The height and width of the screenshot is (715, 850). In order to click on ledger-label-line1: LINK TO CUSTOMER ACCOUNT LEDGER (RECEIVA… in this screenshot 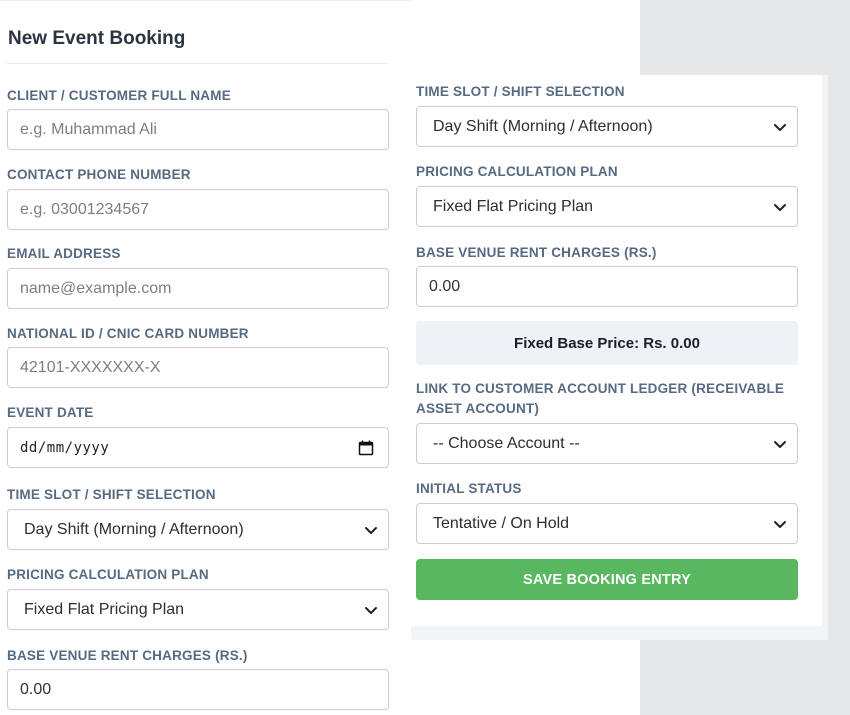, I will do `click(600, 388)`.